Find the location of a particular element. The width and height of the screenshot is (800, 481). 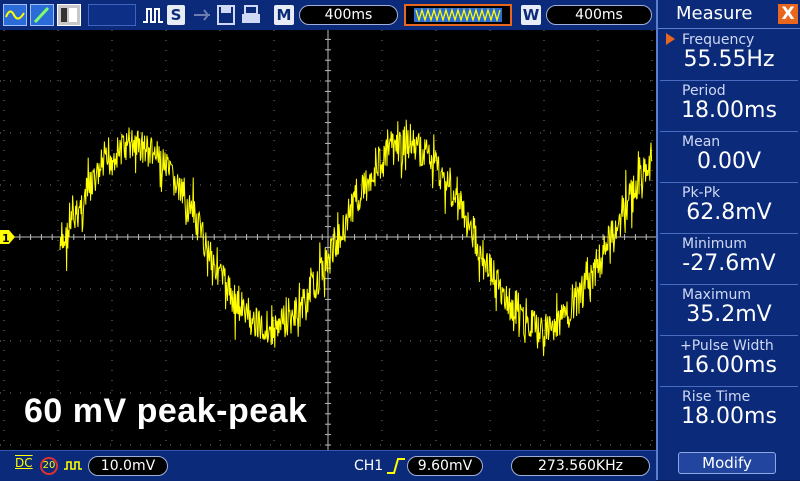

memory-window-indicator is located at coordinates (458, 15).